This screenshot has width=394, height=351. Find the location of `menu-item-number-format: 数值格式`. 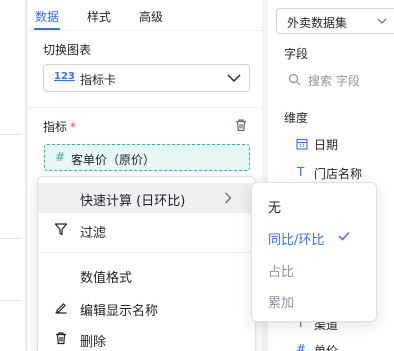

menu-item-number-format: 数值格式 is located at coordinates (146, 275).